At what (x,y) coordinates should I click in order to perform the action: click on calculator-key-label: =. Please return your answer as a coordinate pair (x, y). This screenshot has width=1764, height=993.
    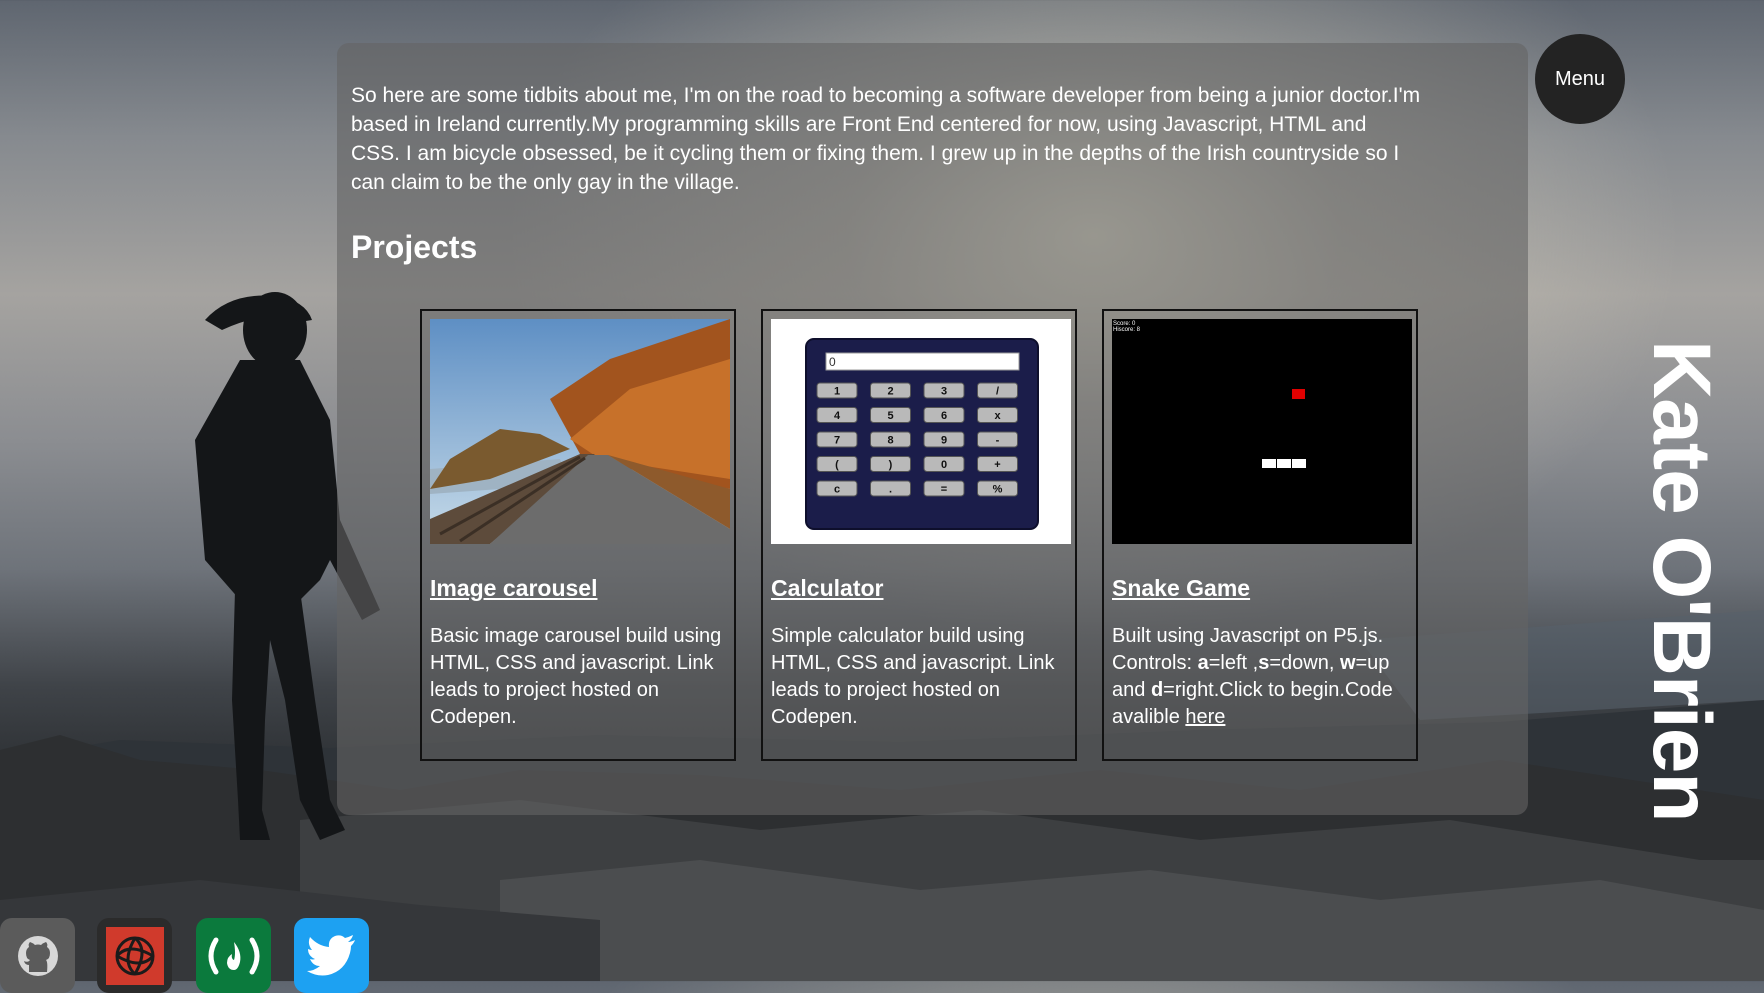
    Looking at the image, I should click on (944, 490).